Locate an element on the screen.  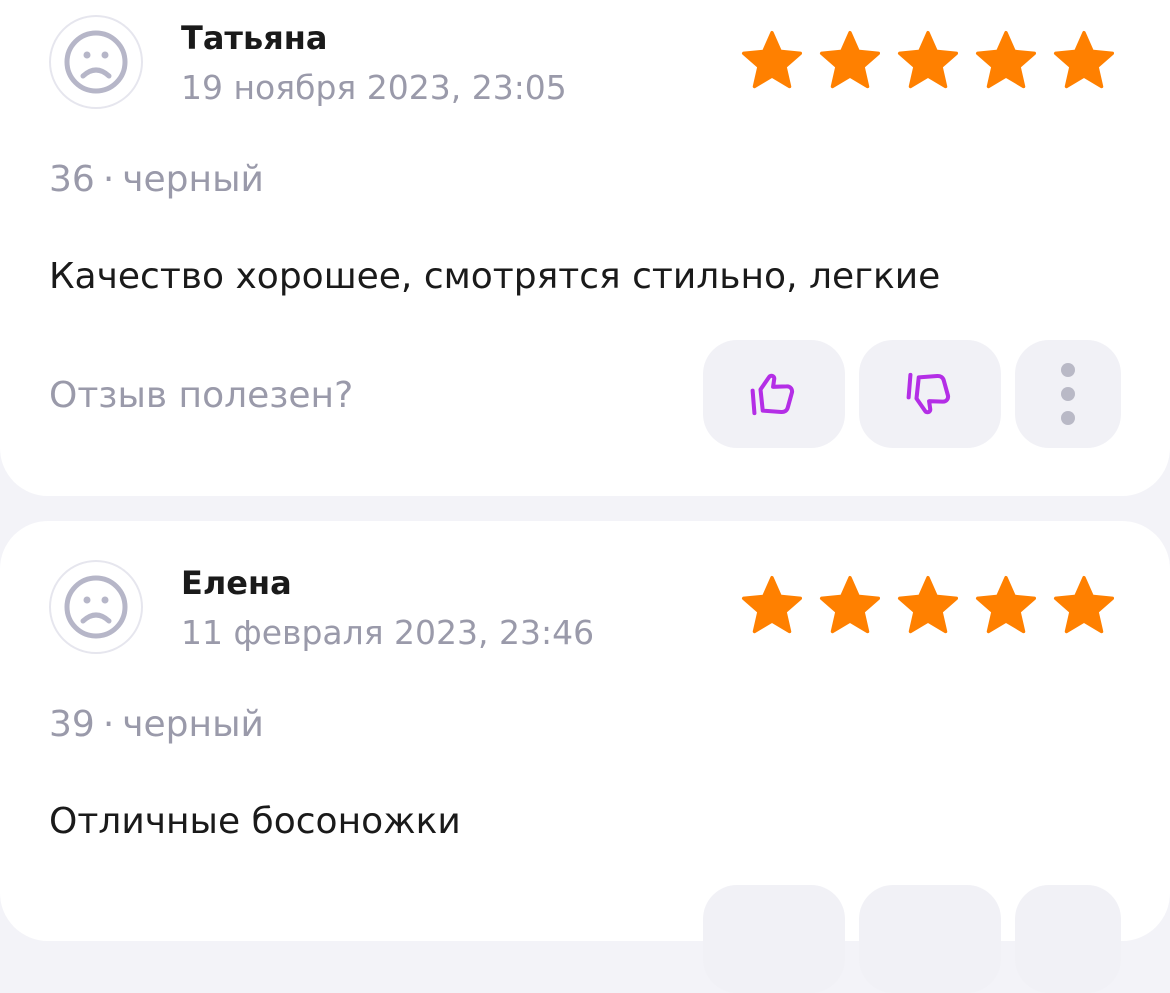
review-author: Татьяна is located at coordinates (254, 38).